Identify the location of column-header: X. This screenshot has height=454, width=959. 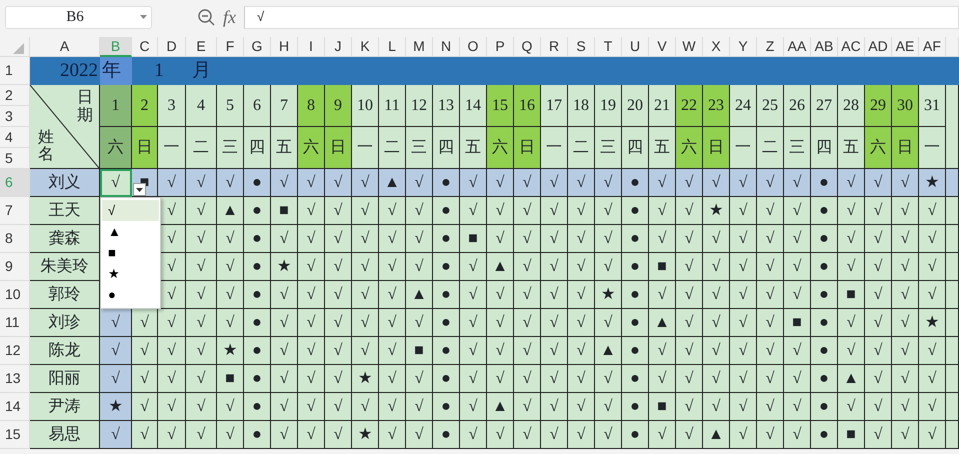
(716, 47).